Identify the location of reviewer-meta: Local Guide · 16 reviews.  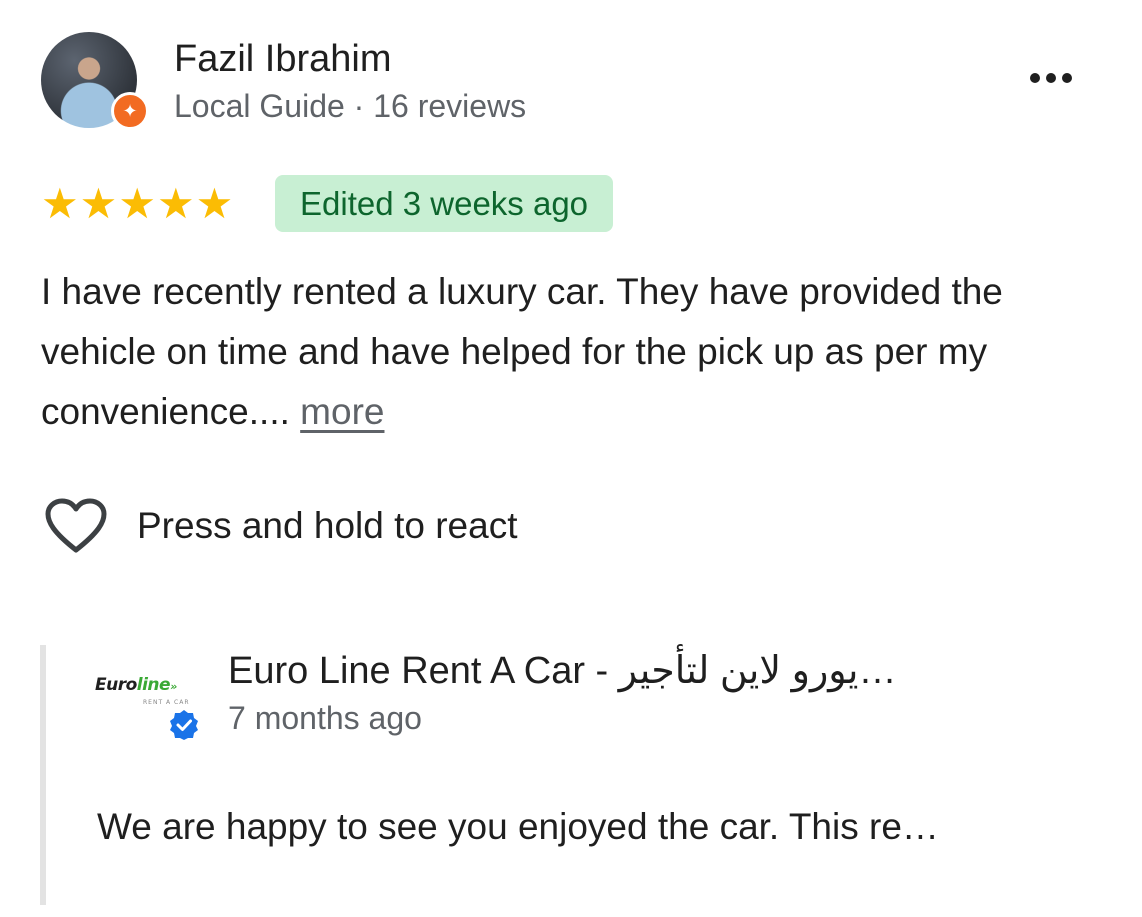
(350, 106).